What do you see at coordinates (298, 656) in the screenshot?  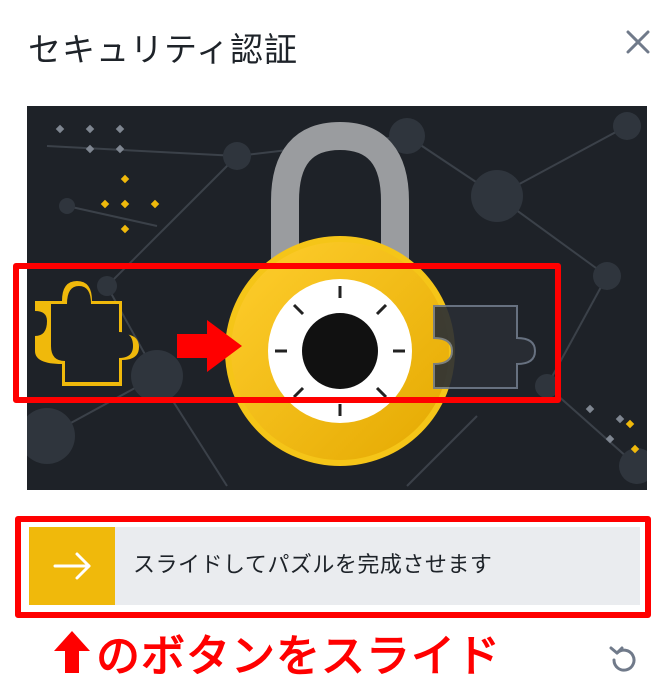 I see `annotation-instruction-text: のボタンをスライド` at bounding box center [298, 656].